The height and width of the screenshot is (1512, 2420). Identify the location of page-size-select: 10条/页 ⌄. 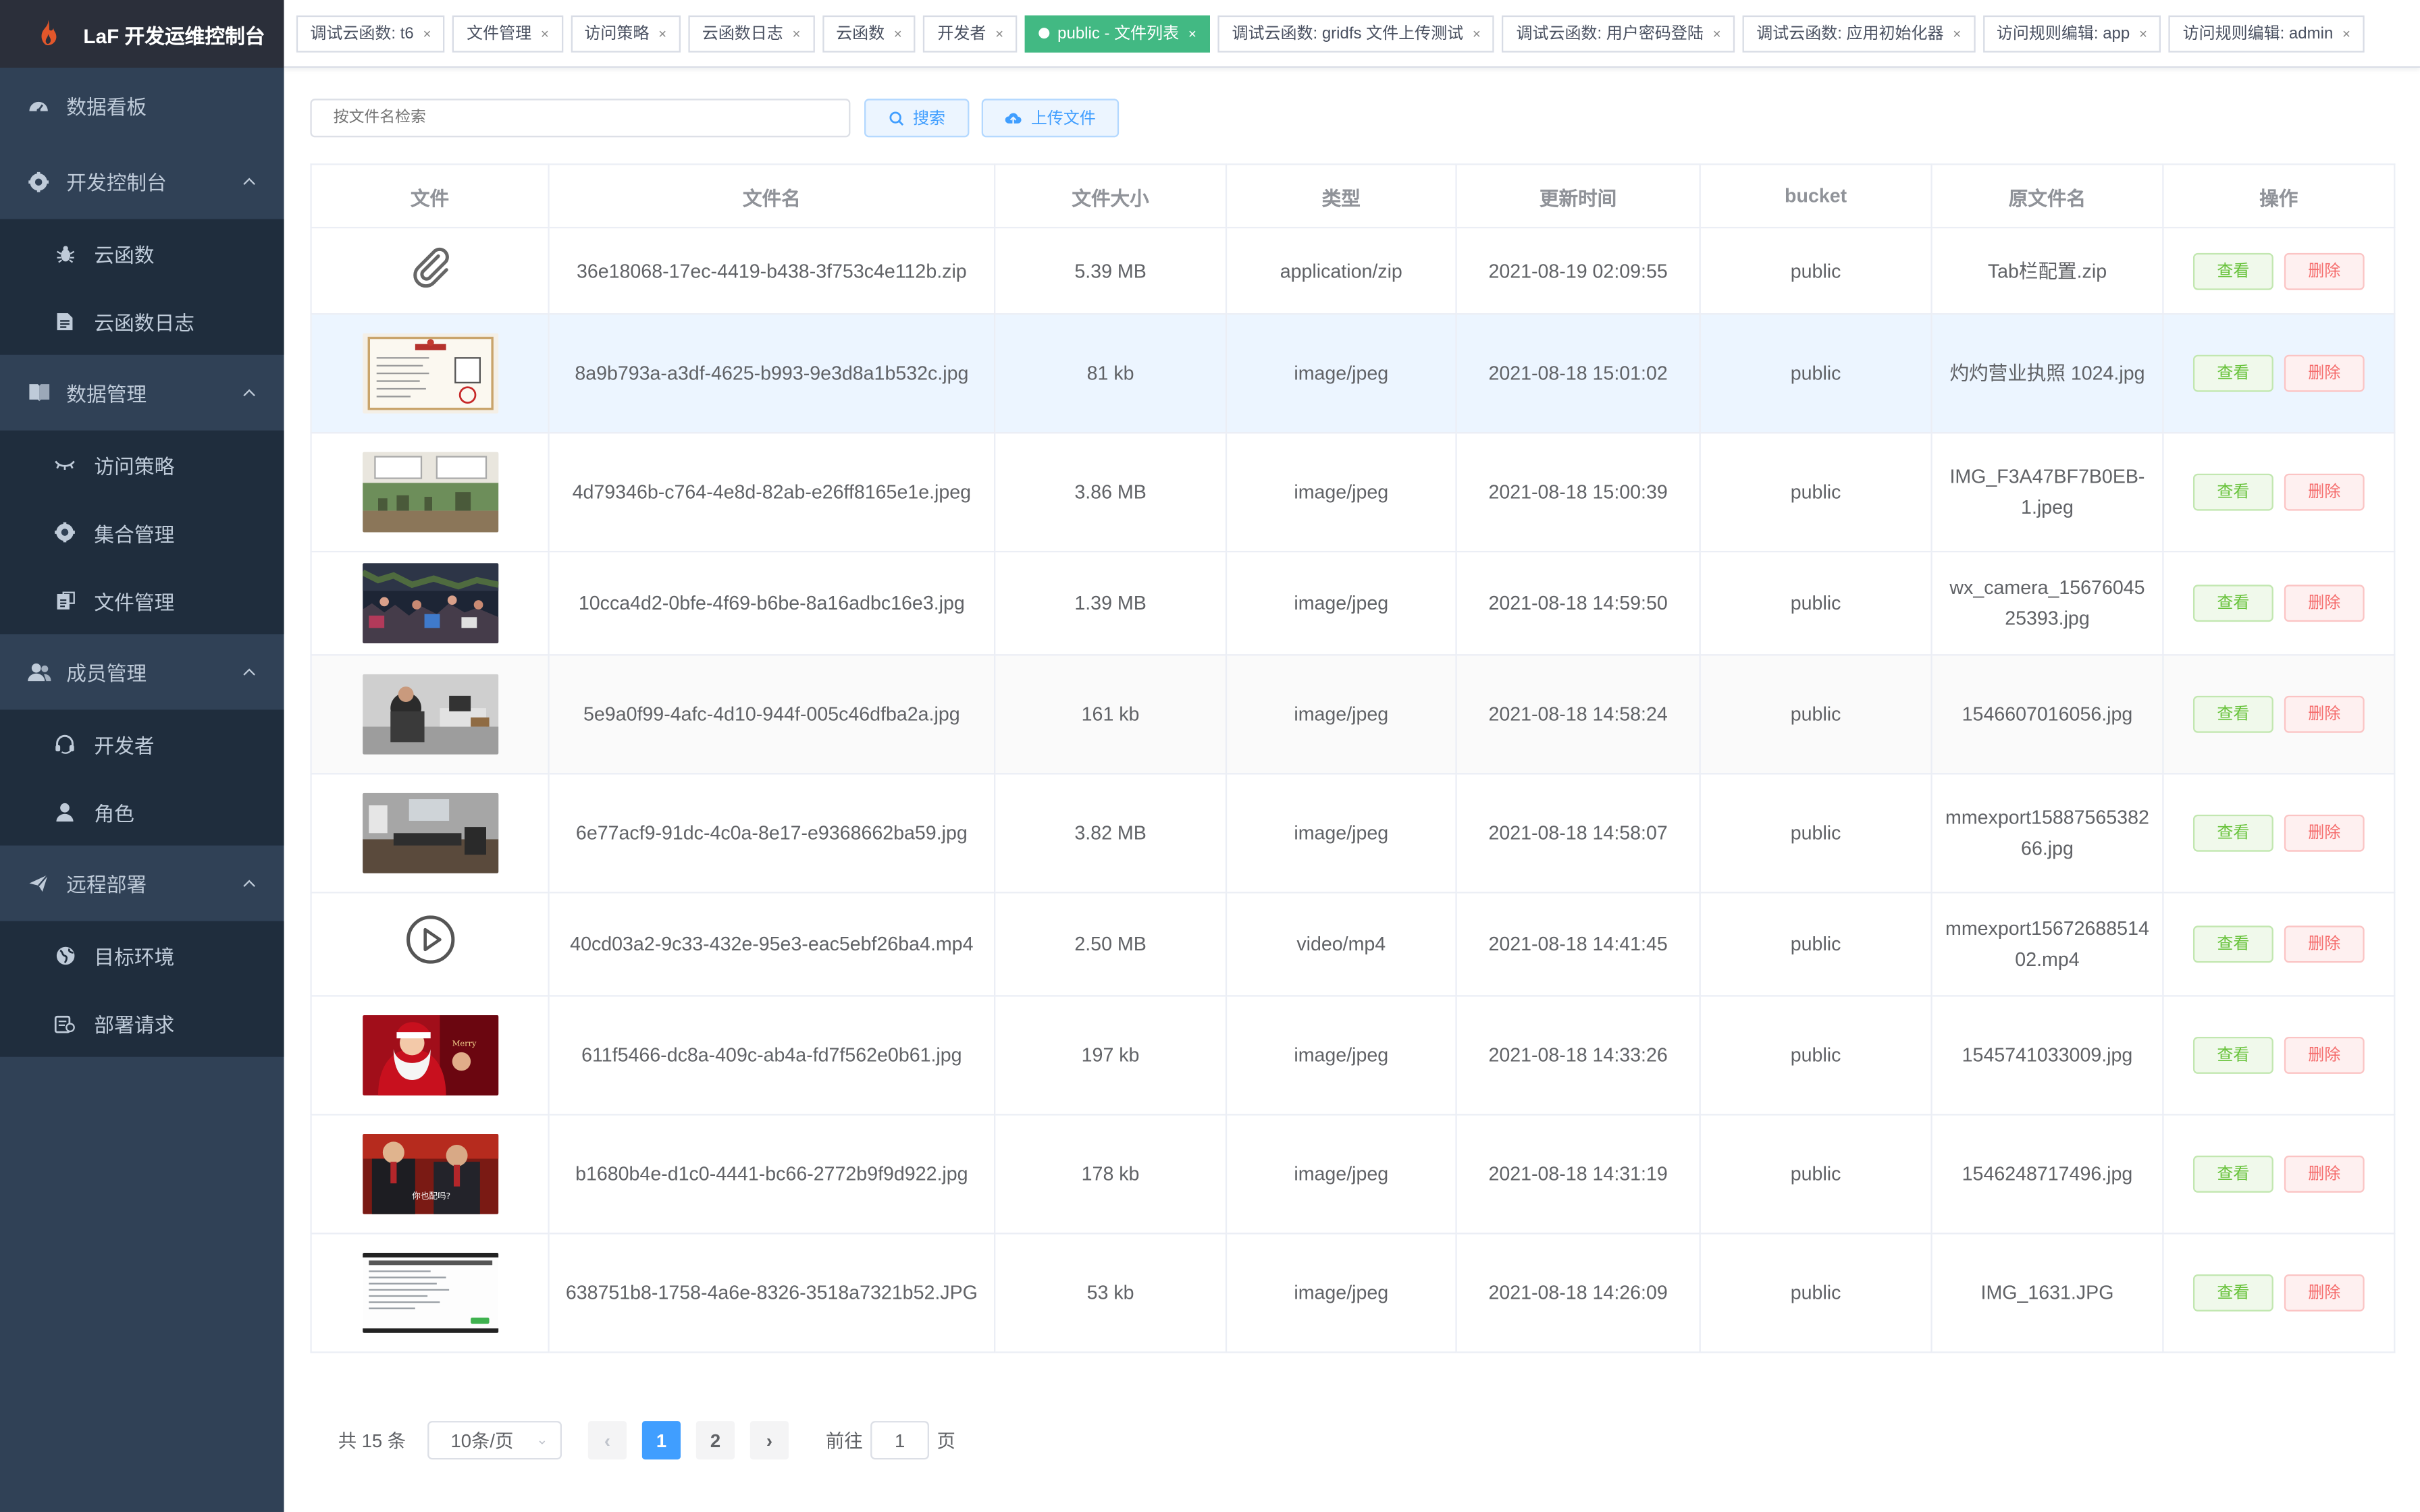
(494, 1440).